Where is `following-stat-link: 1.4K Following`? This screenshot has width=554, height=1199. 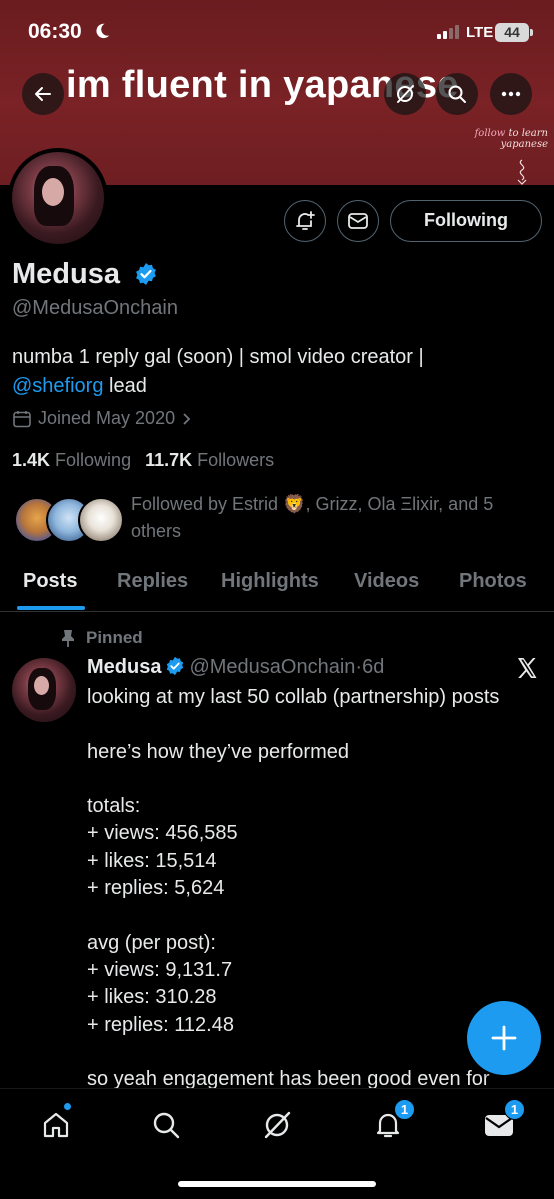 following-stat-link: 1.4K Following is located at coordinates (71, 460).